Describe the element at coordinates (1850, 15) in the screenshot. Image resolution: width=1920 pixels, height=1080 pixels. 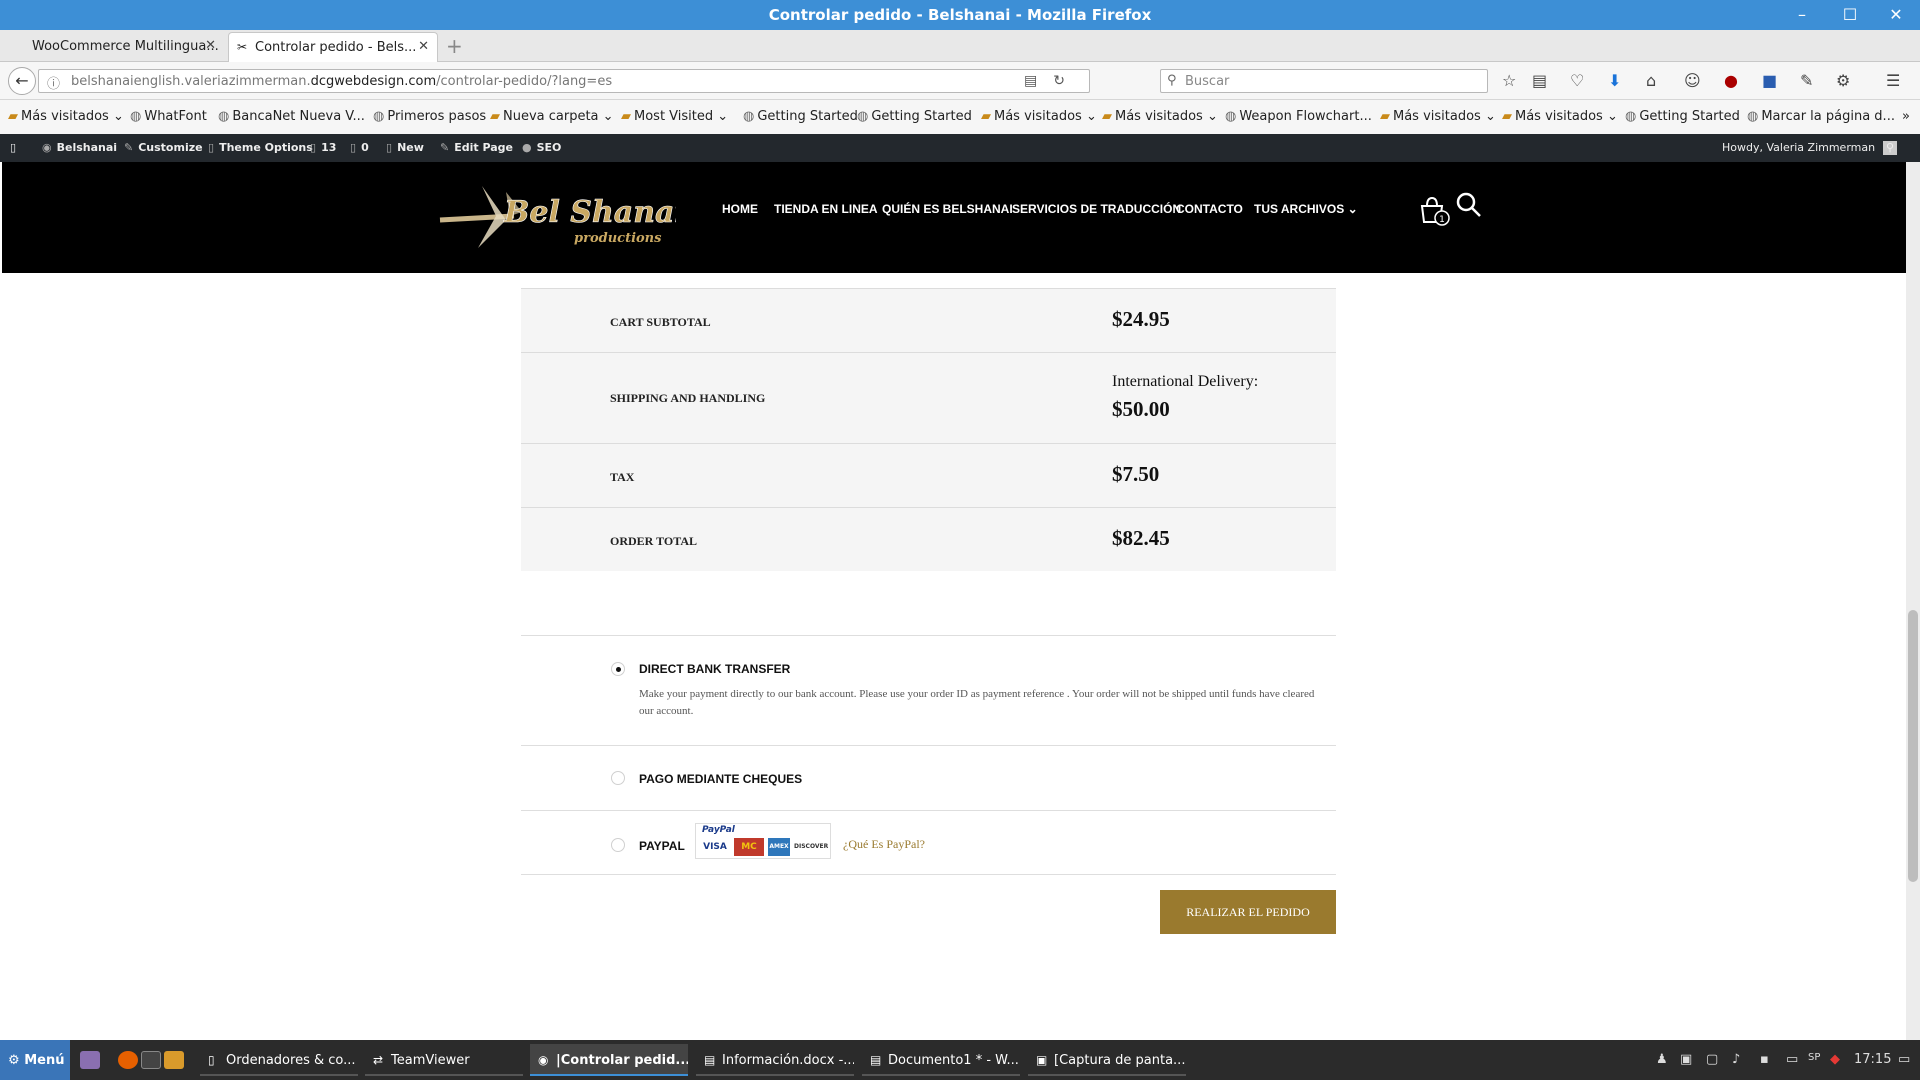
I see `maximize-button: ☐` at that location.